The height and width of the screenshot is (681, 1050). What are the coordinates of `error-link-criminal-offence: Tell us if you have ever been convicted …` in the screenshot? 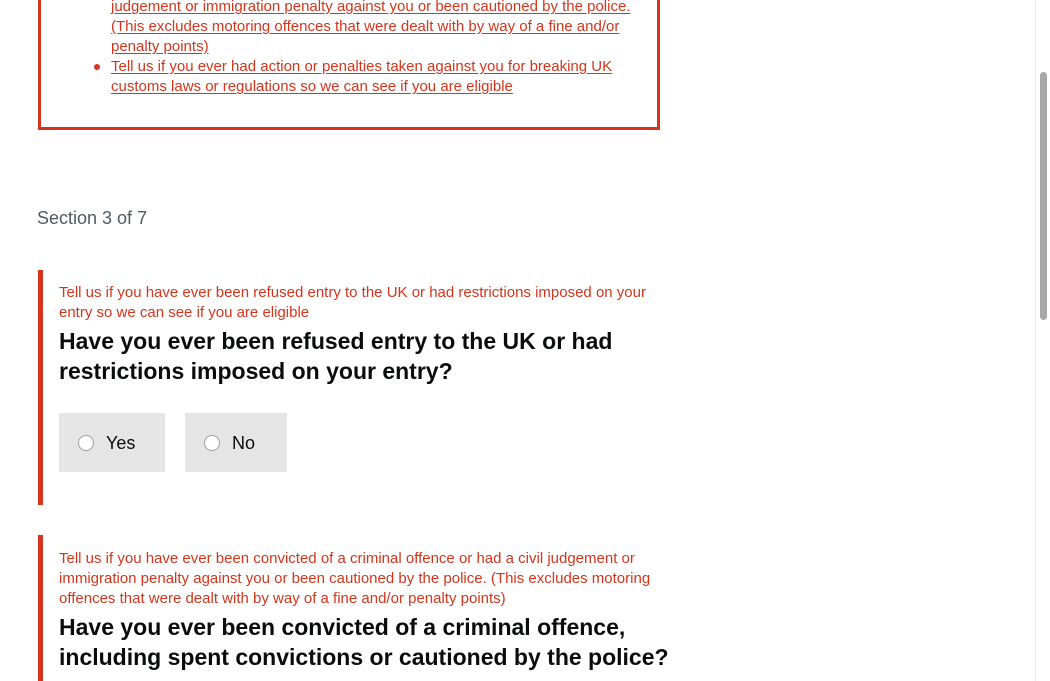 It's located at (371, 27).